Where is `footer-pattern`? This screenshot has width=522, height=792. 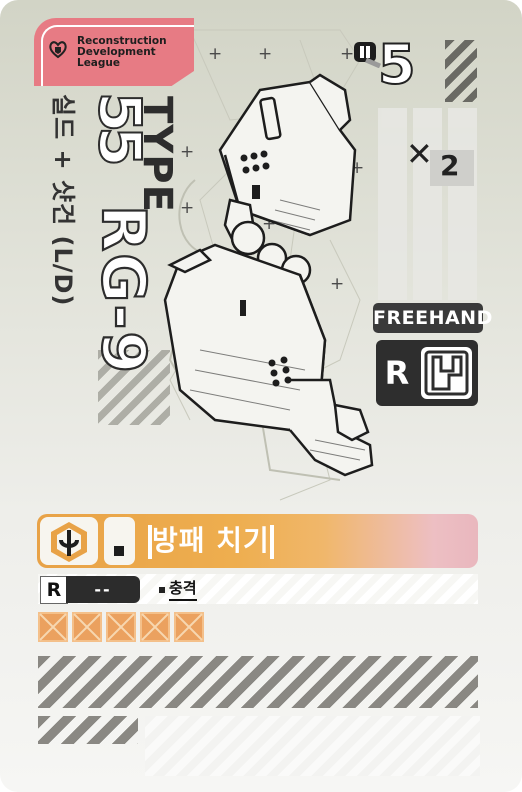 footer-pattern is located at coordinates (312, 746).